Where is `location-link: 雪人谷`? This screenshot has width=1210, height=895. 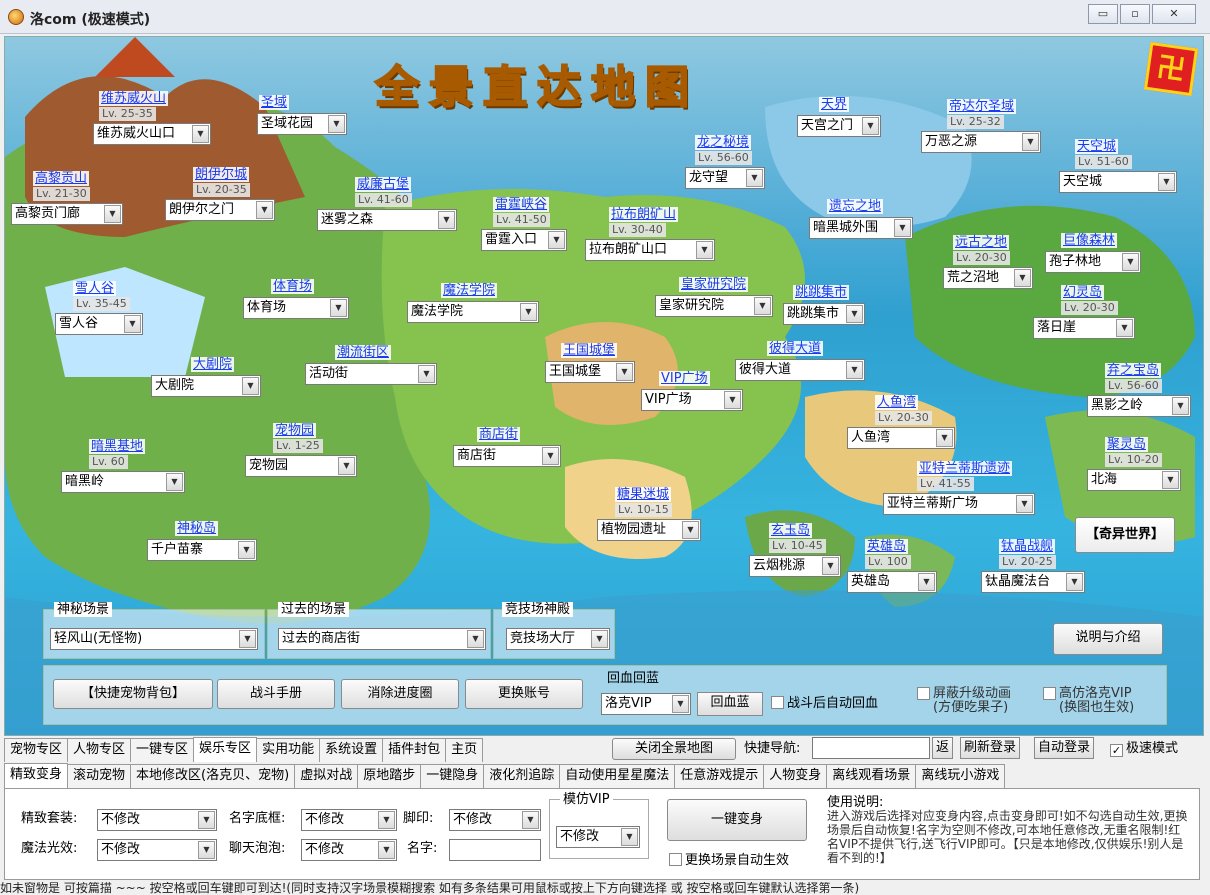
location-link: 雪人谷 is located at coordinates (95, 288).